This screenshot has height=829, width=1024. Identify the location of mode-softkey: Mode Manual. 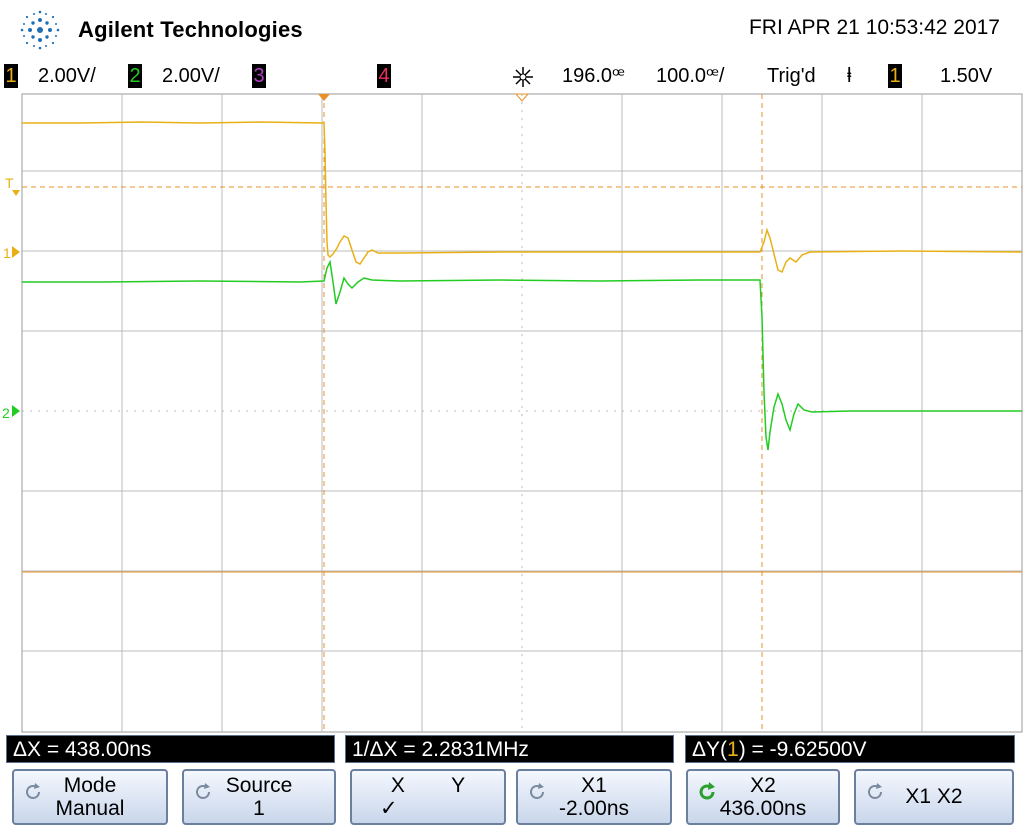
(90, 797).